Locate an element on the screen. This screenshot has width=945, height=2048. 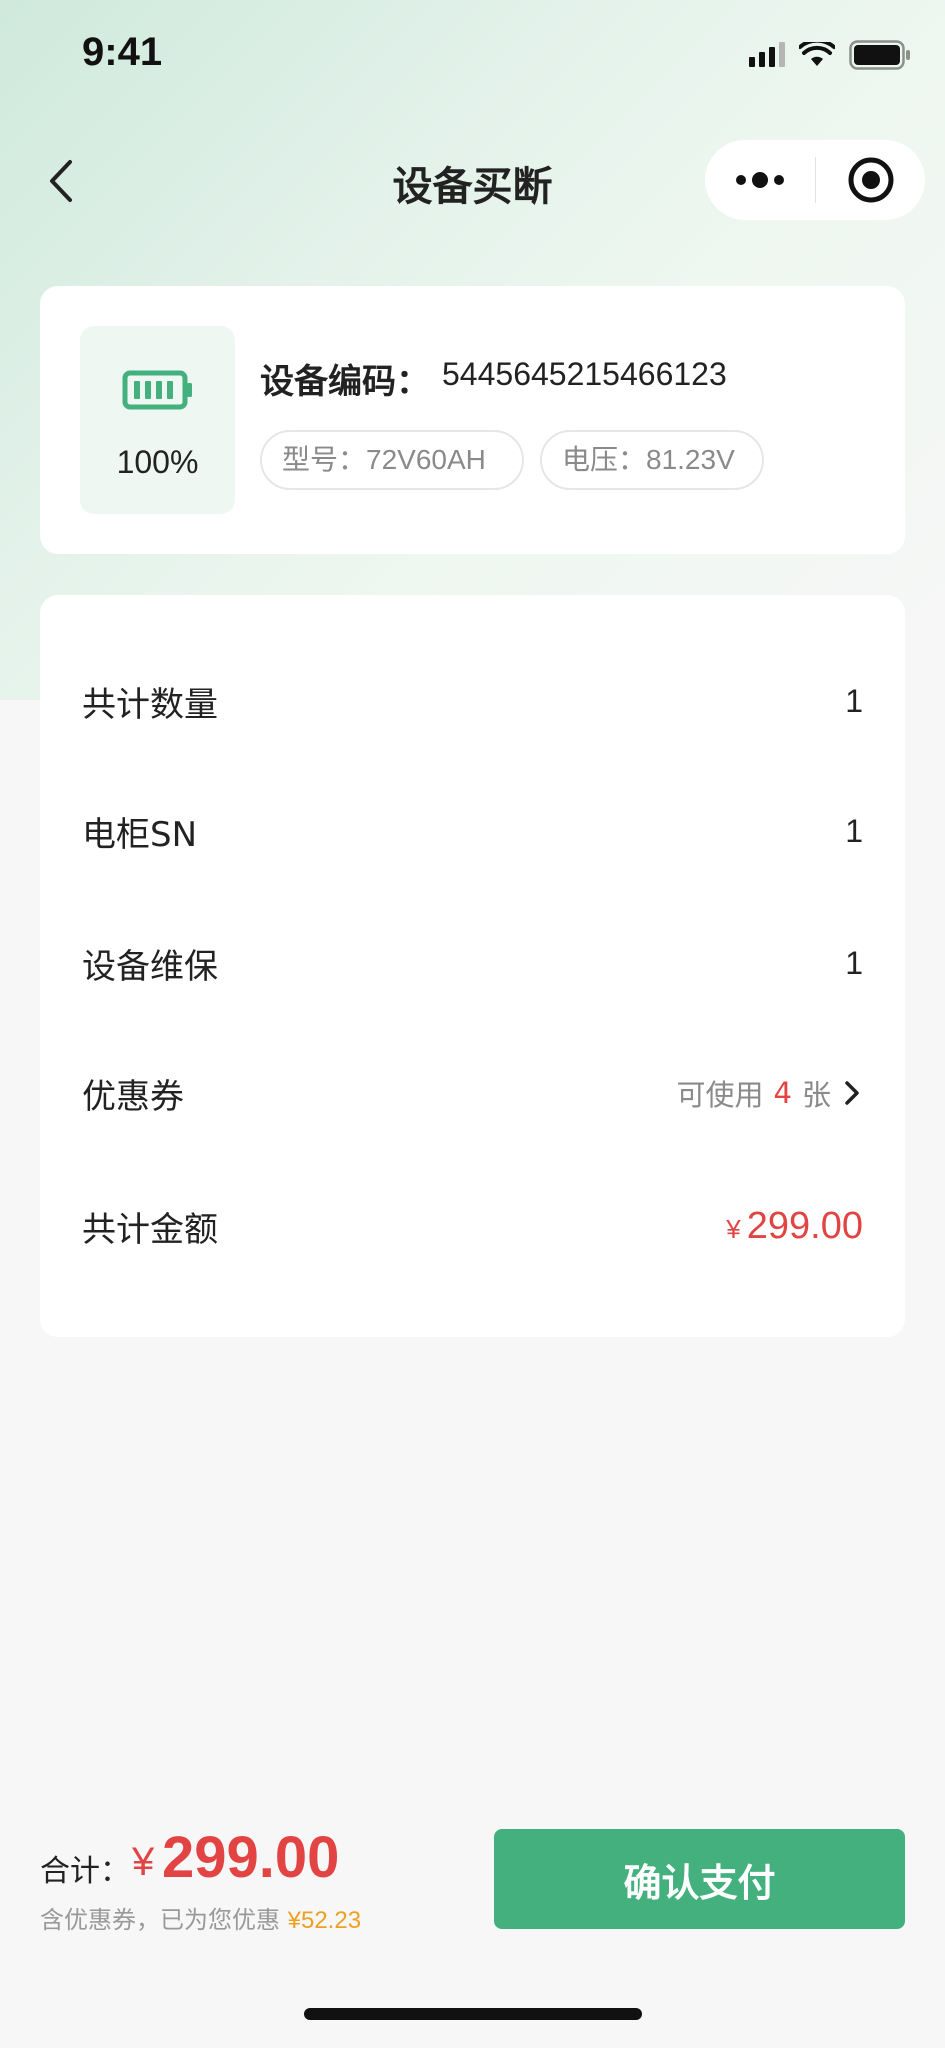
total-amount-value: ¥299.00 is located at coordinates (794, 1226).